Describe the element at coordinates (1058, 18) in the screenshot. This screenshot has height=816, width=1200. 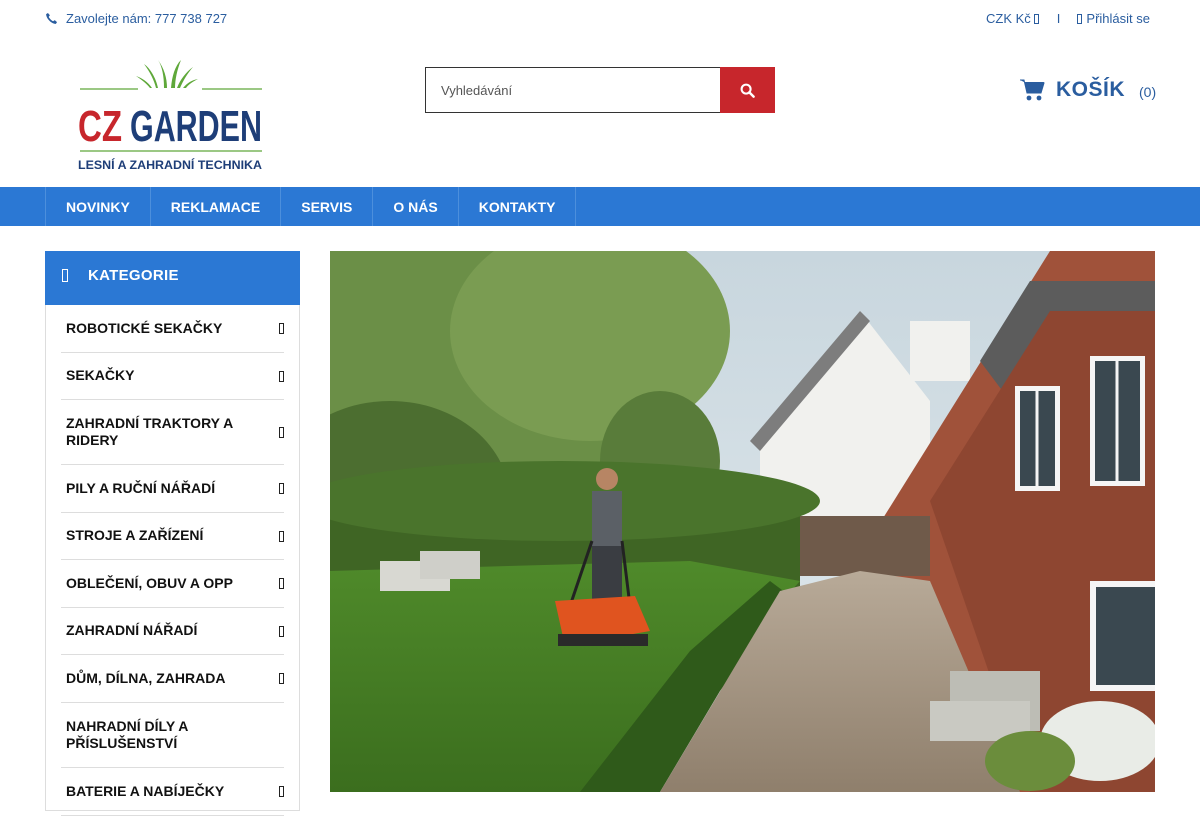
I see `topbar-separator: I` at that location.